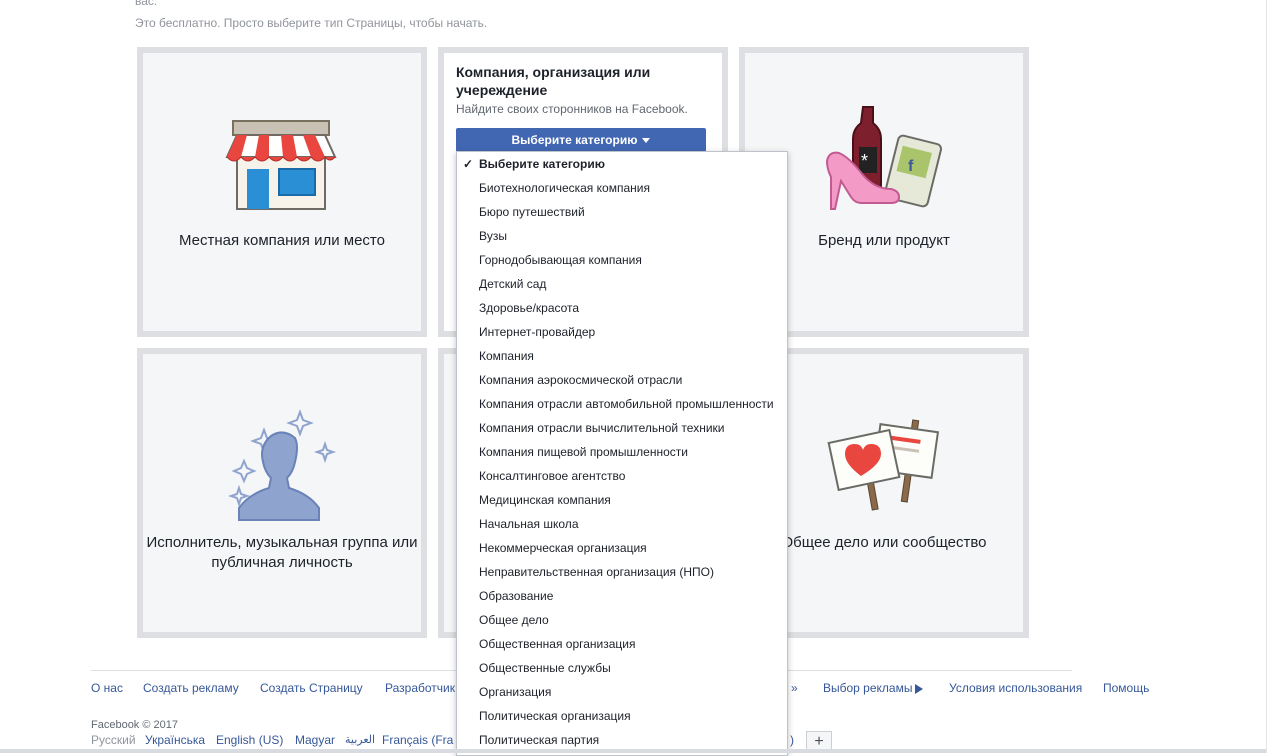  I want to click on dropdown-item-label: Выберите категорию, so click(542, 164).